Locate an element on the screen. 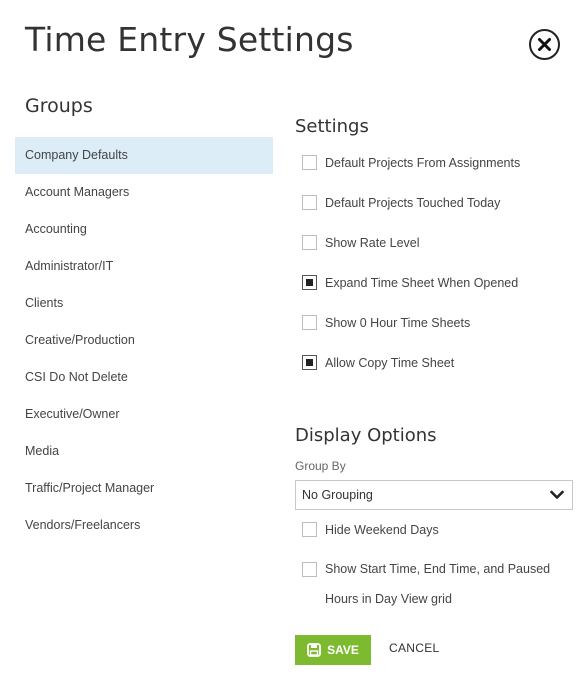 The image size is (588, 683). groups-heading: Groups is located at coordinates (59, 106).